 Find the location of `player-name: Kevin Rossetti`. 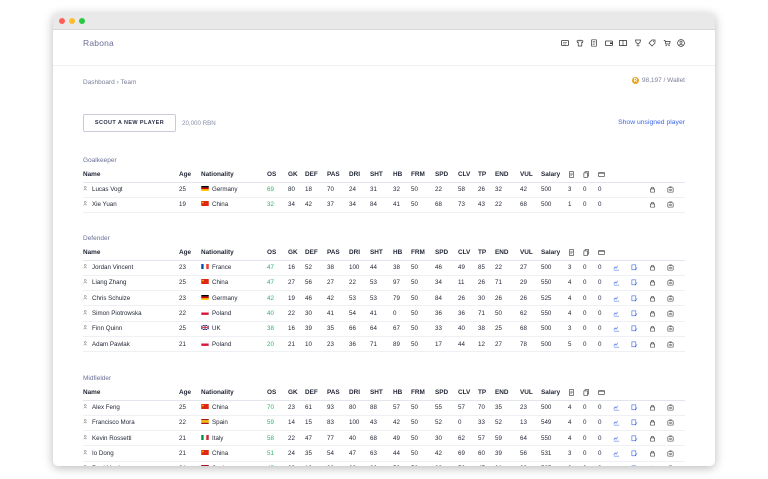

player-name: Kevin Rossetti is located at coordinates (131, 438).